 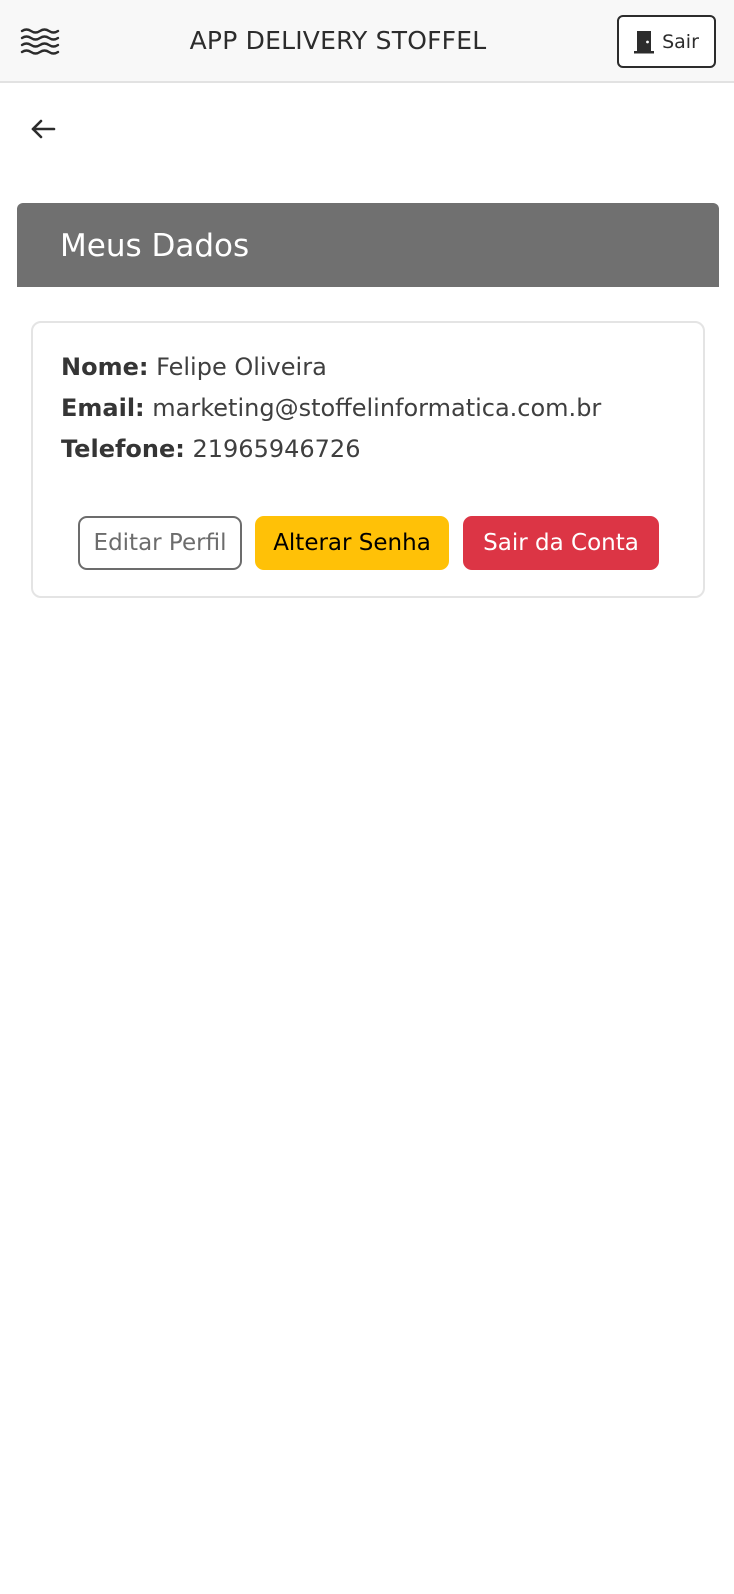 What do you see at coordinates (680, 41) in the screenshot?
I see `logout-button-label: Sair` at bounding box center [680, 41].